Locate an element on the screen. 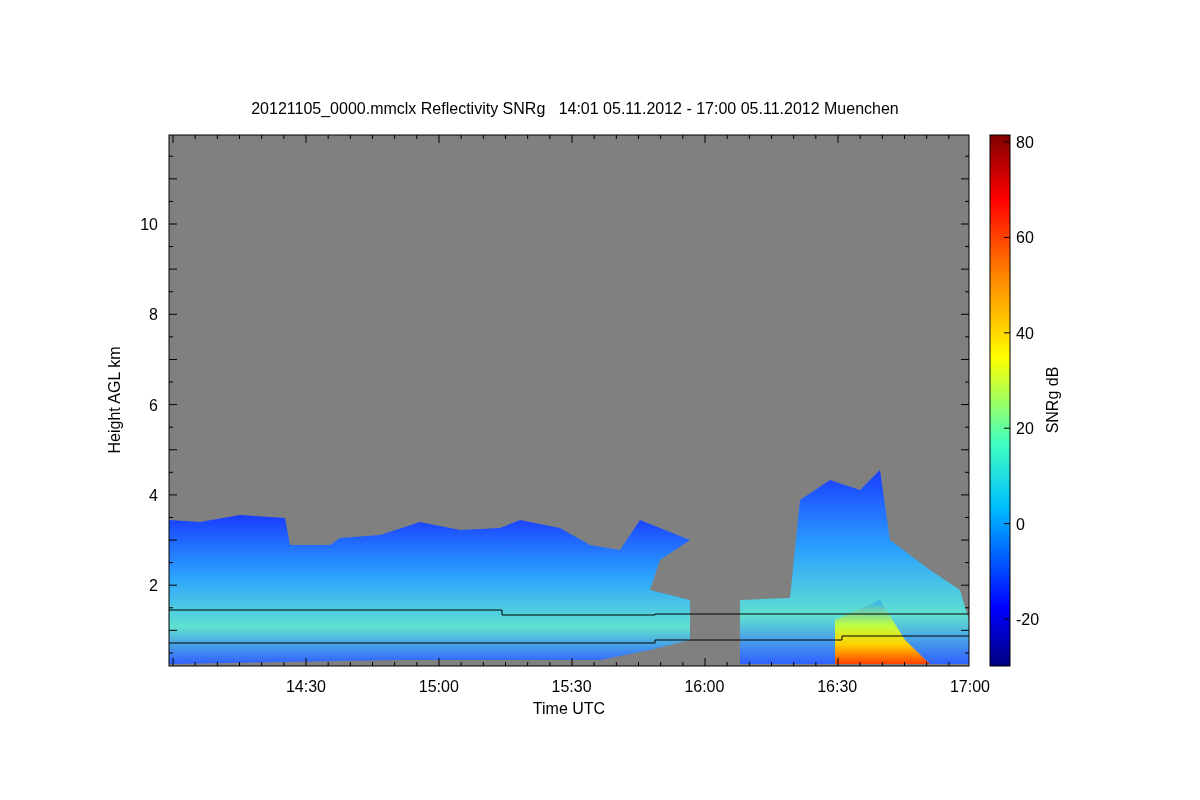  x-tick-label: 15:30 is located at coordinates (571, 686).